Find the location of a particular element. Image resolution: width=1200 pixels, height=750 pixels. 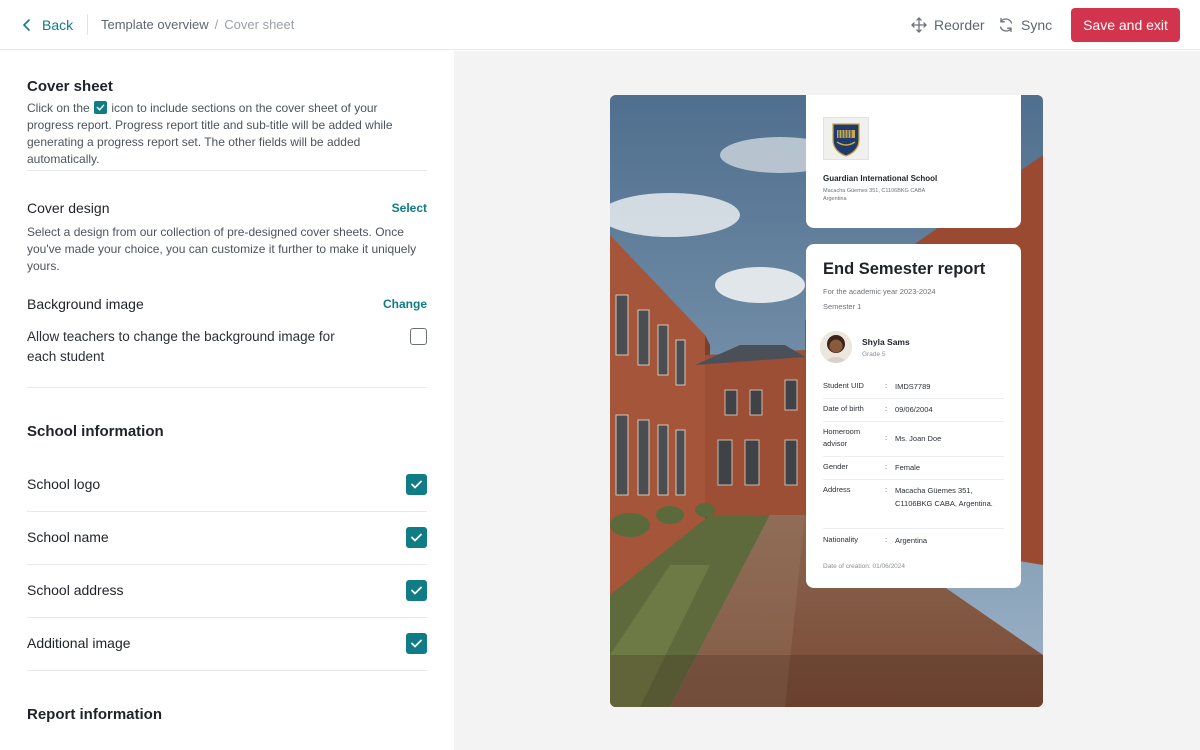

field-key: Nationality is located at coordinates (841, 539).